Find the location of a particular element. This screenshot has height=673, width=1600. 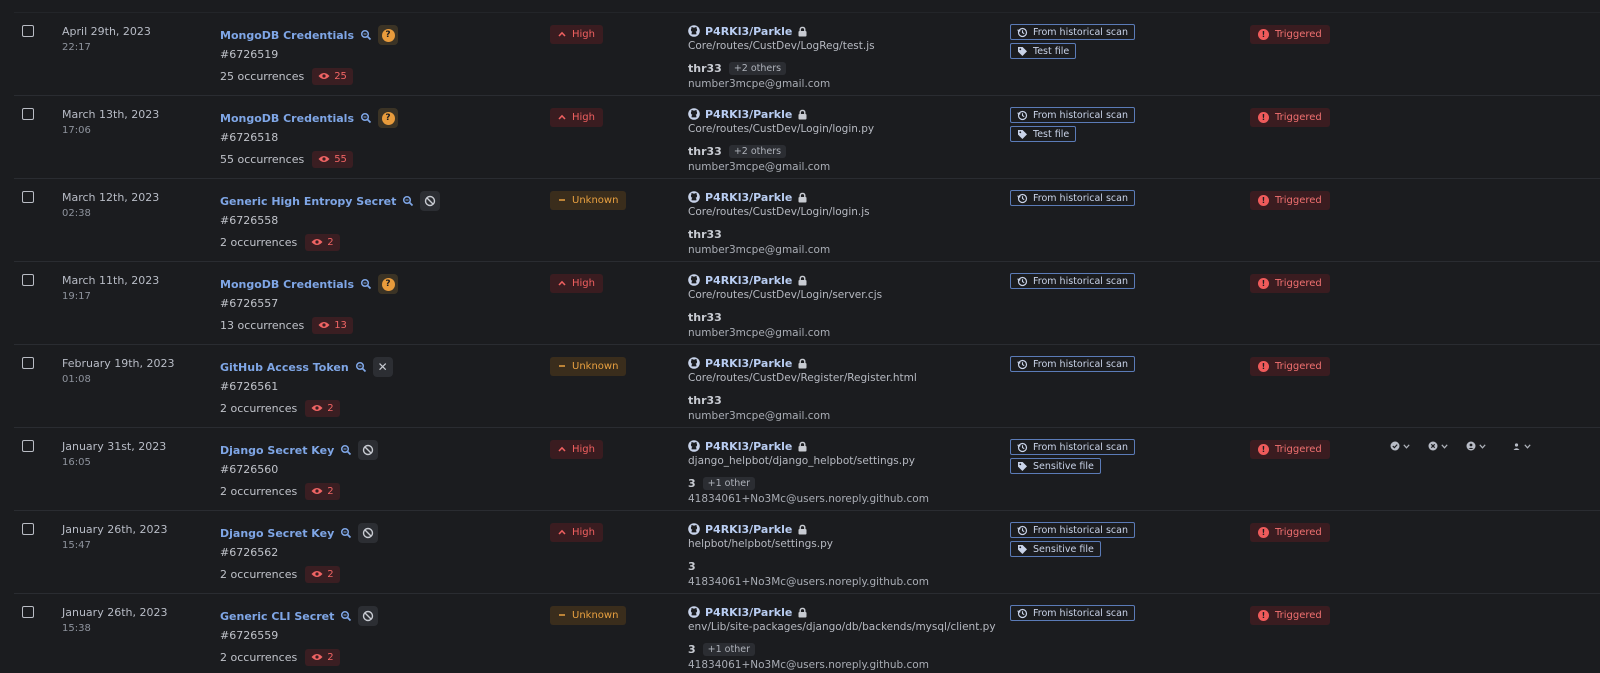

resolve-action is located at coordinates (1400, 446).